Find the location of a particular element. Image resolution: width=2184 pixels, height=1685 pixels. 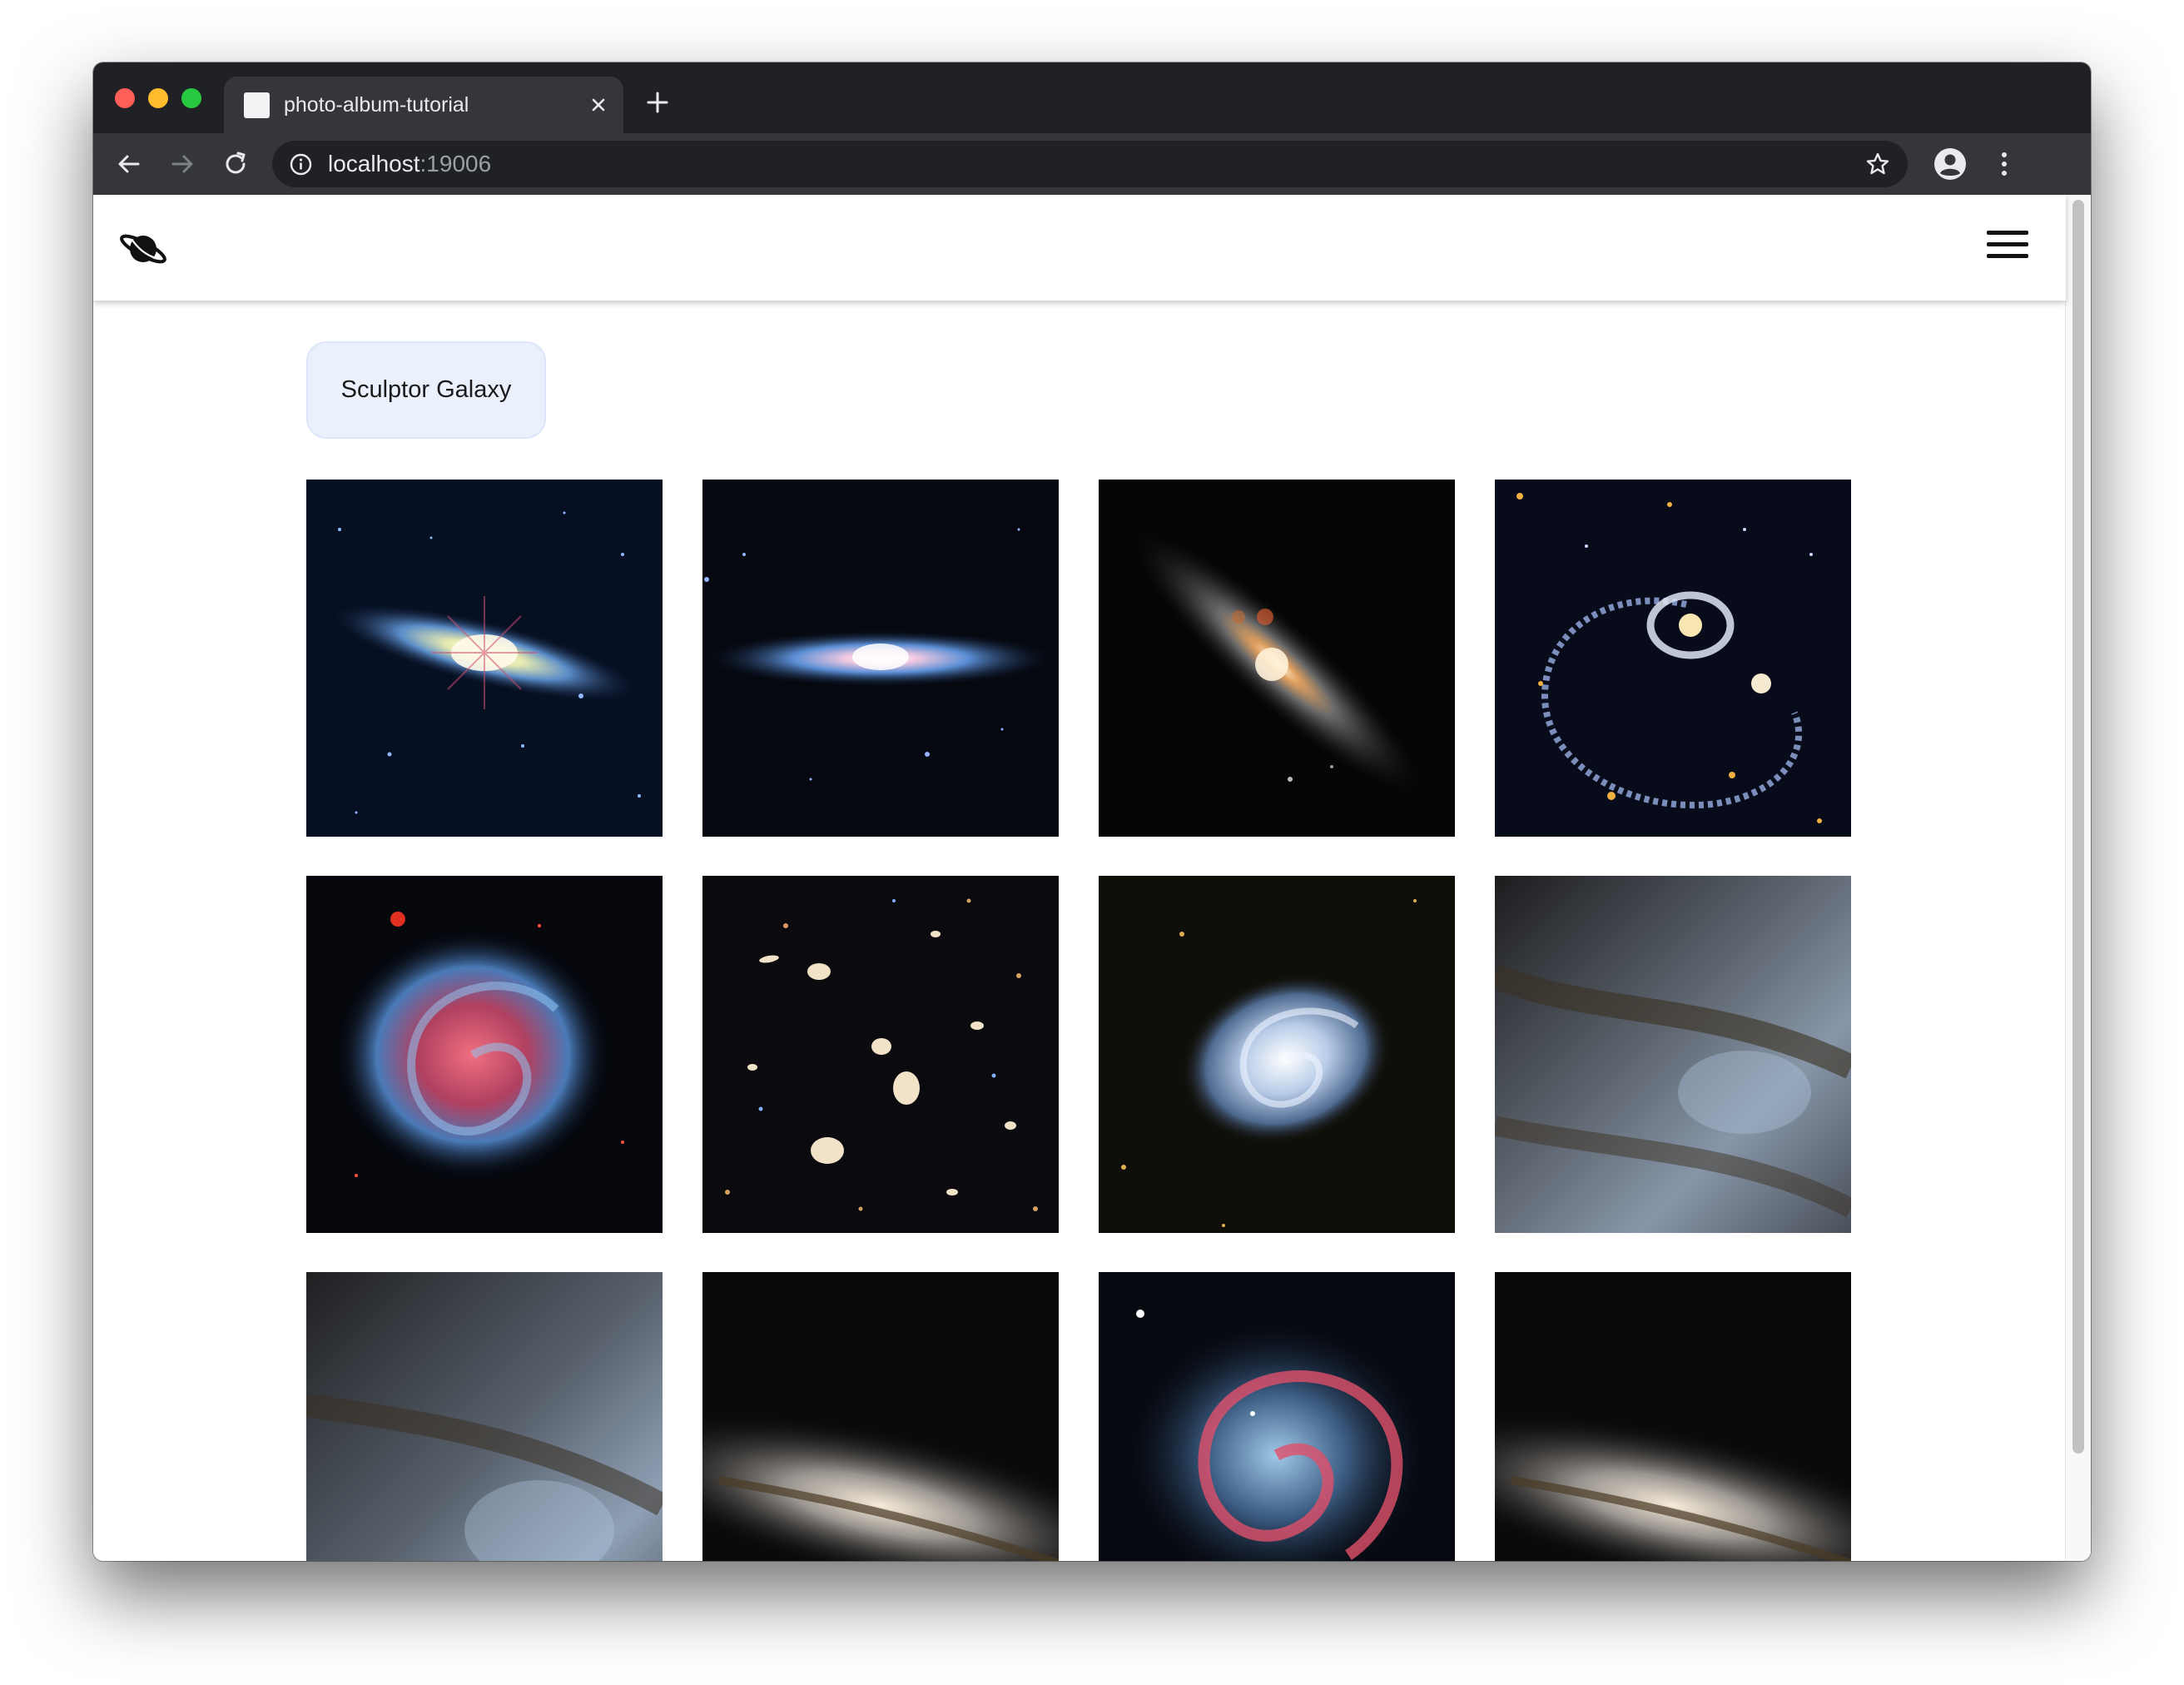

address-bar: localhost:19006 is located at coordinates (1090, 164).